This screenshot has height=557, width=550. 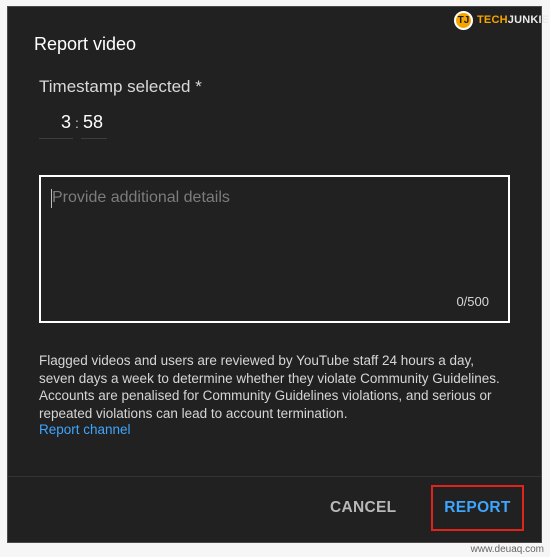 I want to click on timestamp-seconds-input: 58, so click(x=94, y=125).